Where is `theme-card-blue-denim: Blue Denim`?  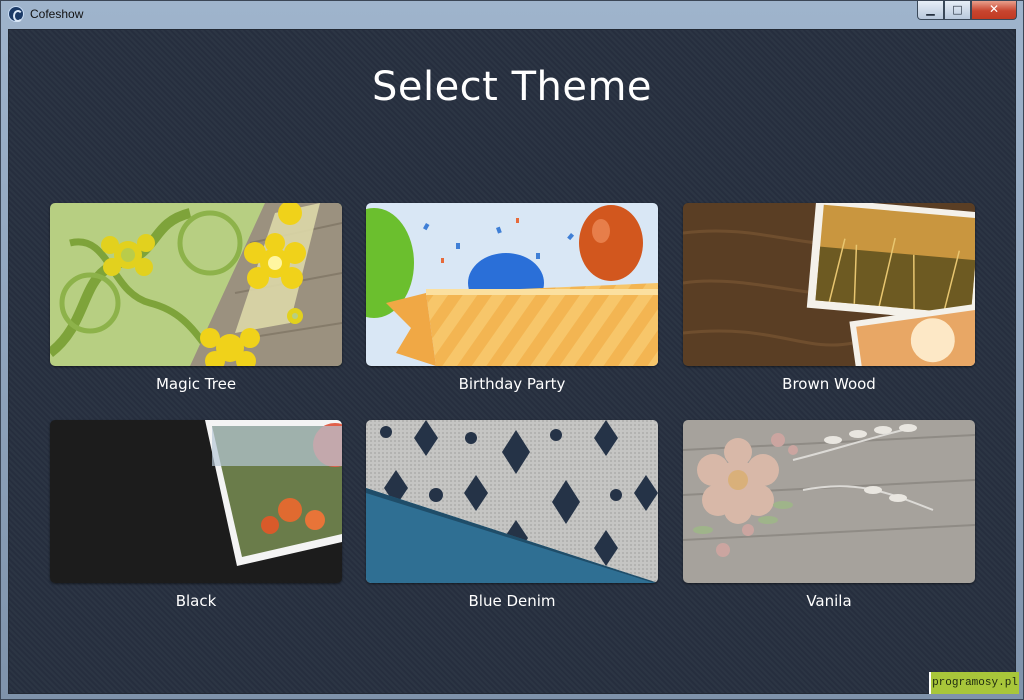 theme-card-blue-denim: Blue Denim is located at coordinates (512, 515).